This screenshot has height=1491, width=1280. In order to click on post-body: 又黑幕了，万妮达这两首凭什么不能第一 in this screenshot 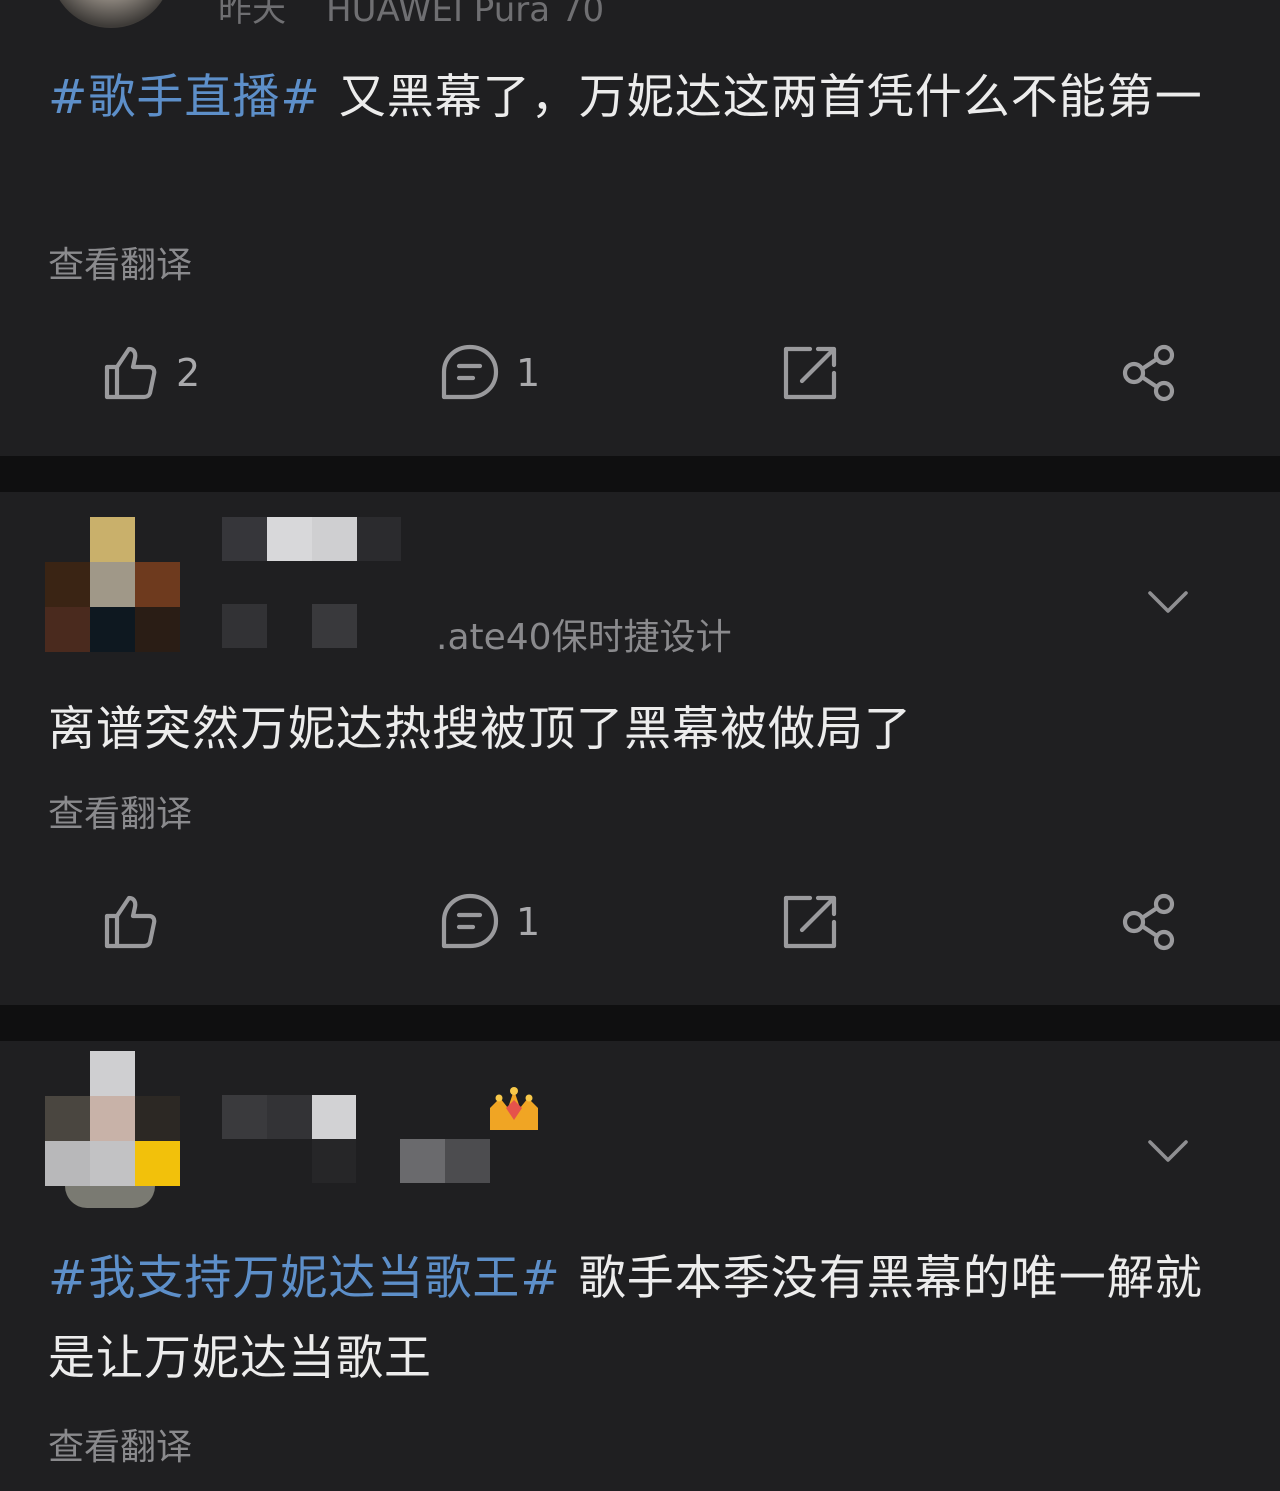, I will do `click(770, 97)`.